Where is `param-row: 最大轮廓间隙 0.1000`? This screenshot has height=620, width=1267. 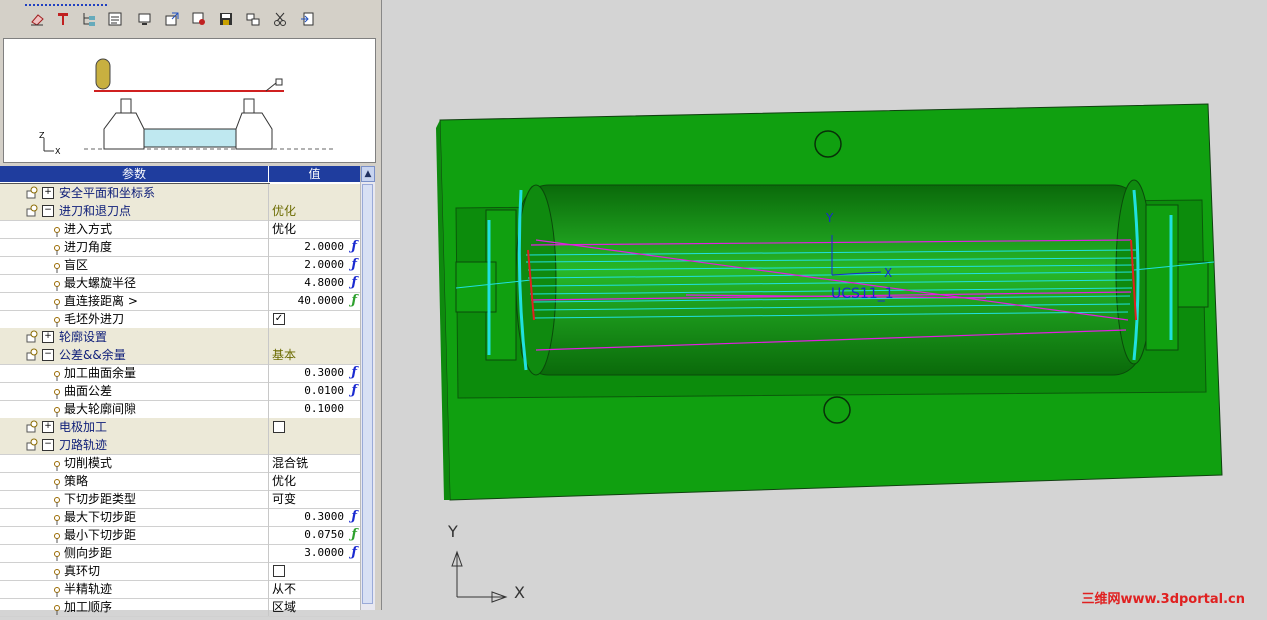 param-row: 最大轮廓间隙 0.1000 is located at coordinates (180, 409).